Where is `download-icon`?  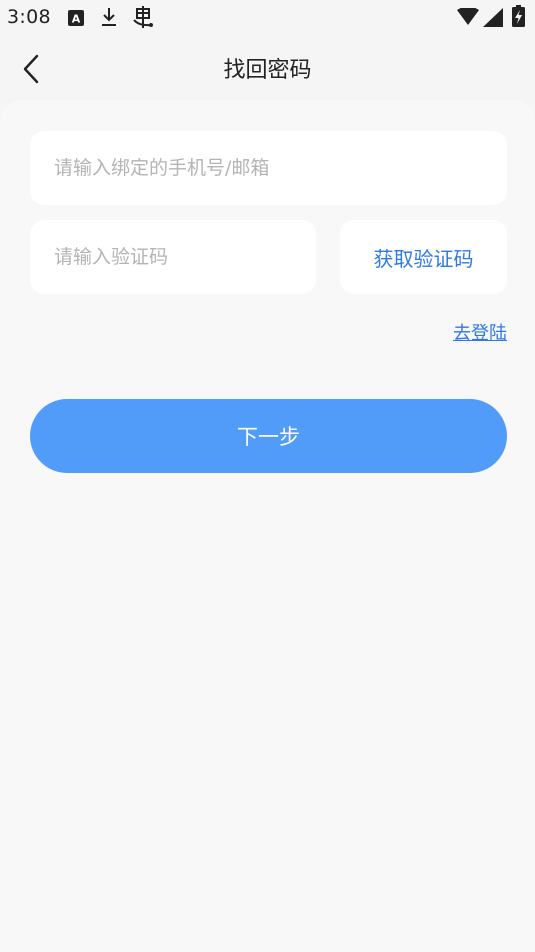
download-icon is located at coordinates (109, 19).